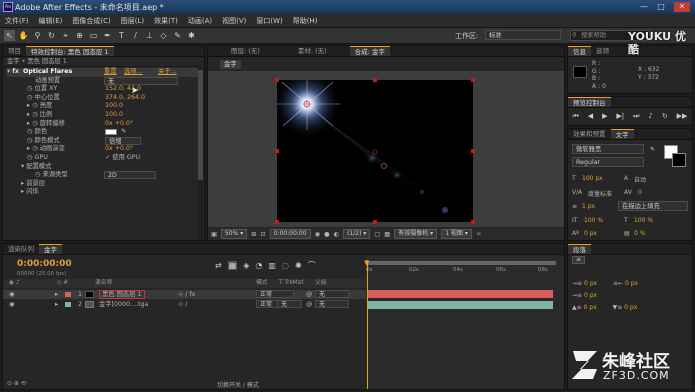 This screenshot has height=392, width=695. I want to click on indent-left-value: 0 px, so click(590, 283).